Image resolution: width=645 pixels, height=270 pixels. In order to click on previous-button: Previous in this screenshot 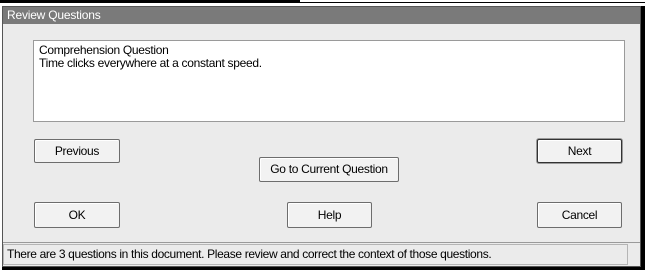, I will do `click(77, 151)`.